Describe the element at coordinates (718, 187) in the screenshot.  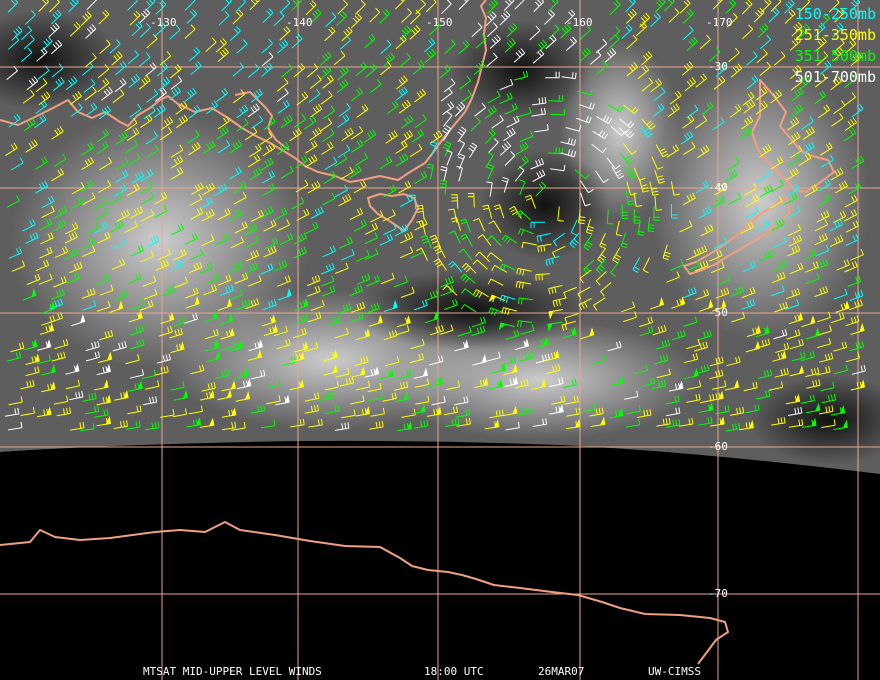
I see `lat-label-40: -40` at that location.